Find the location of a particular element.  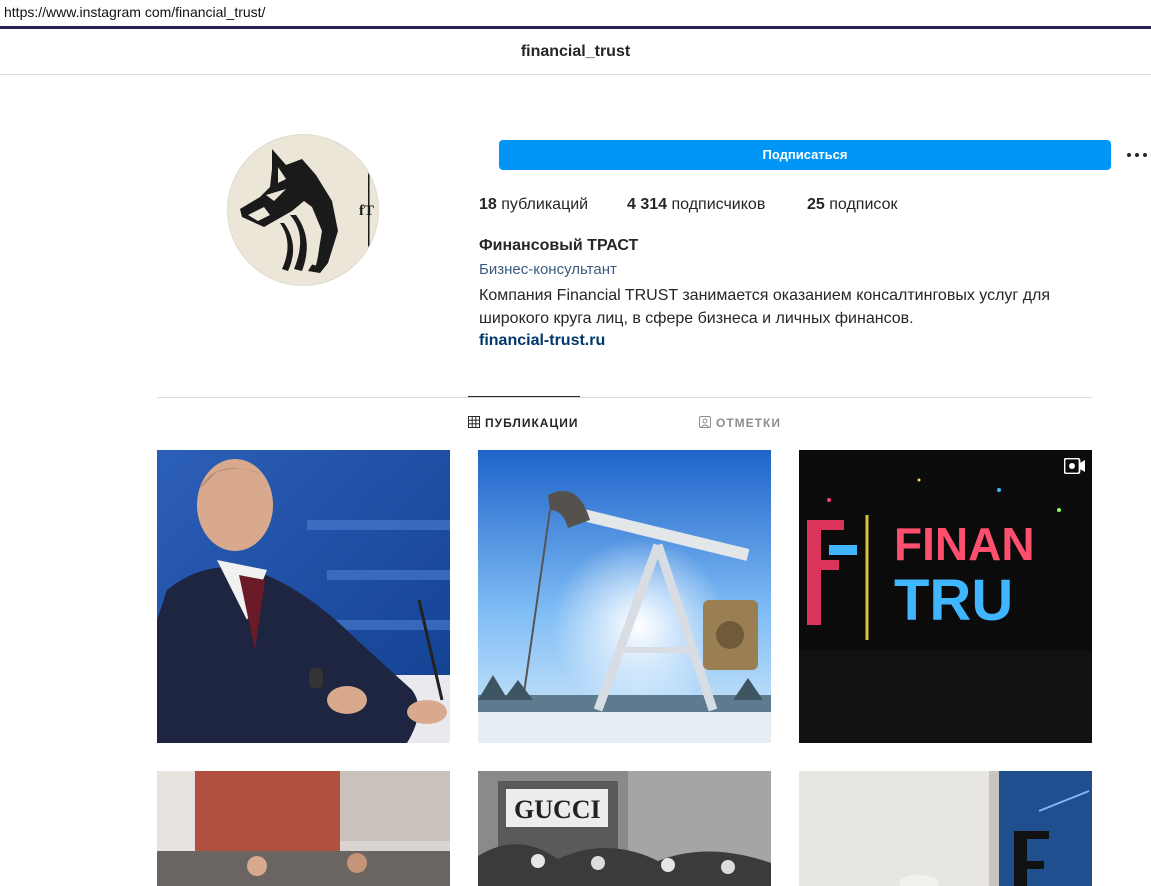

followers-stat: 4 314 подписчиков is located at coordinates (696, 205).